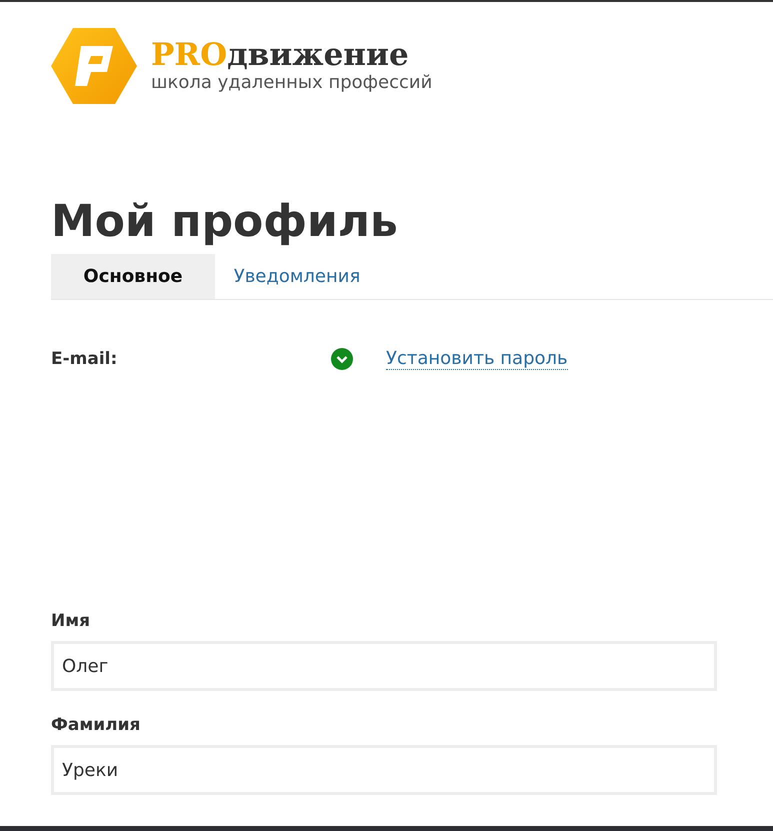  What do you see at coordinates (384, 770) in the screenshot?
I see `input-field: Уреки` at bounding box center [384, 770].